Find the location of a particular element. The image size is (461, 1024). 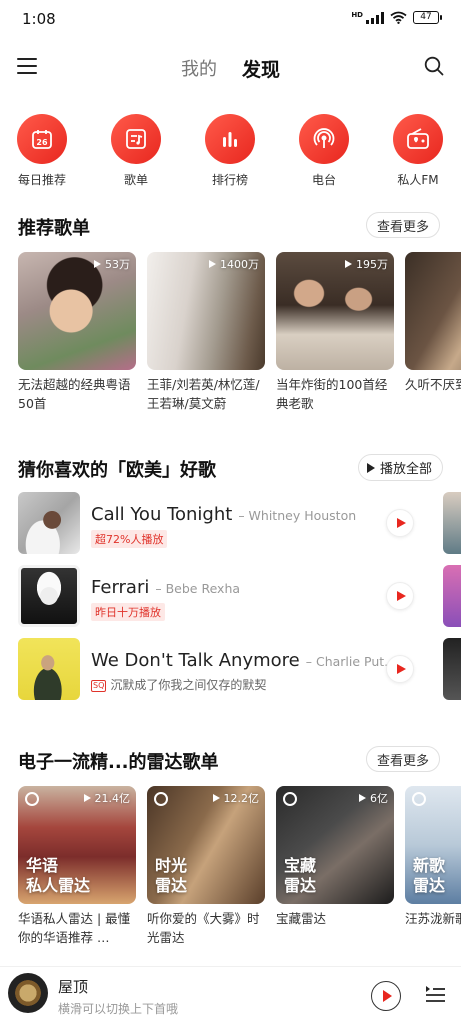

song-tag: 昨日十万播放 is located at coordinates (128, 612).